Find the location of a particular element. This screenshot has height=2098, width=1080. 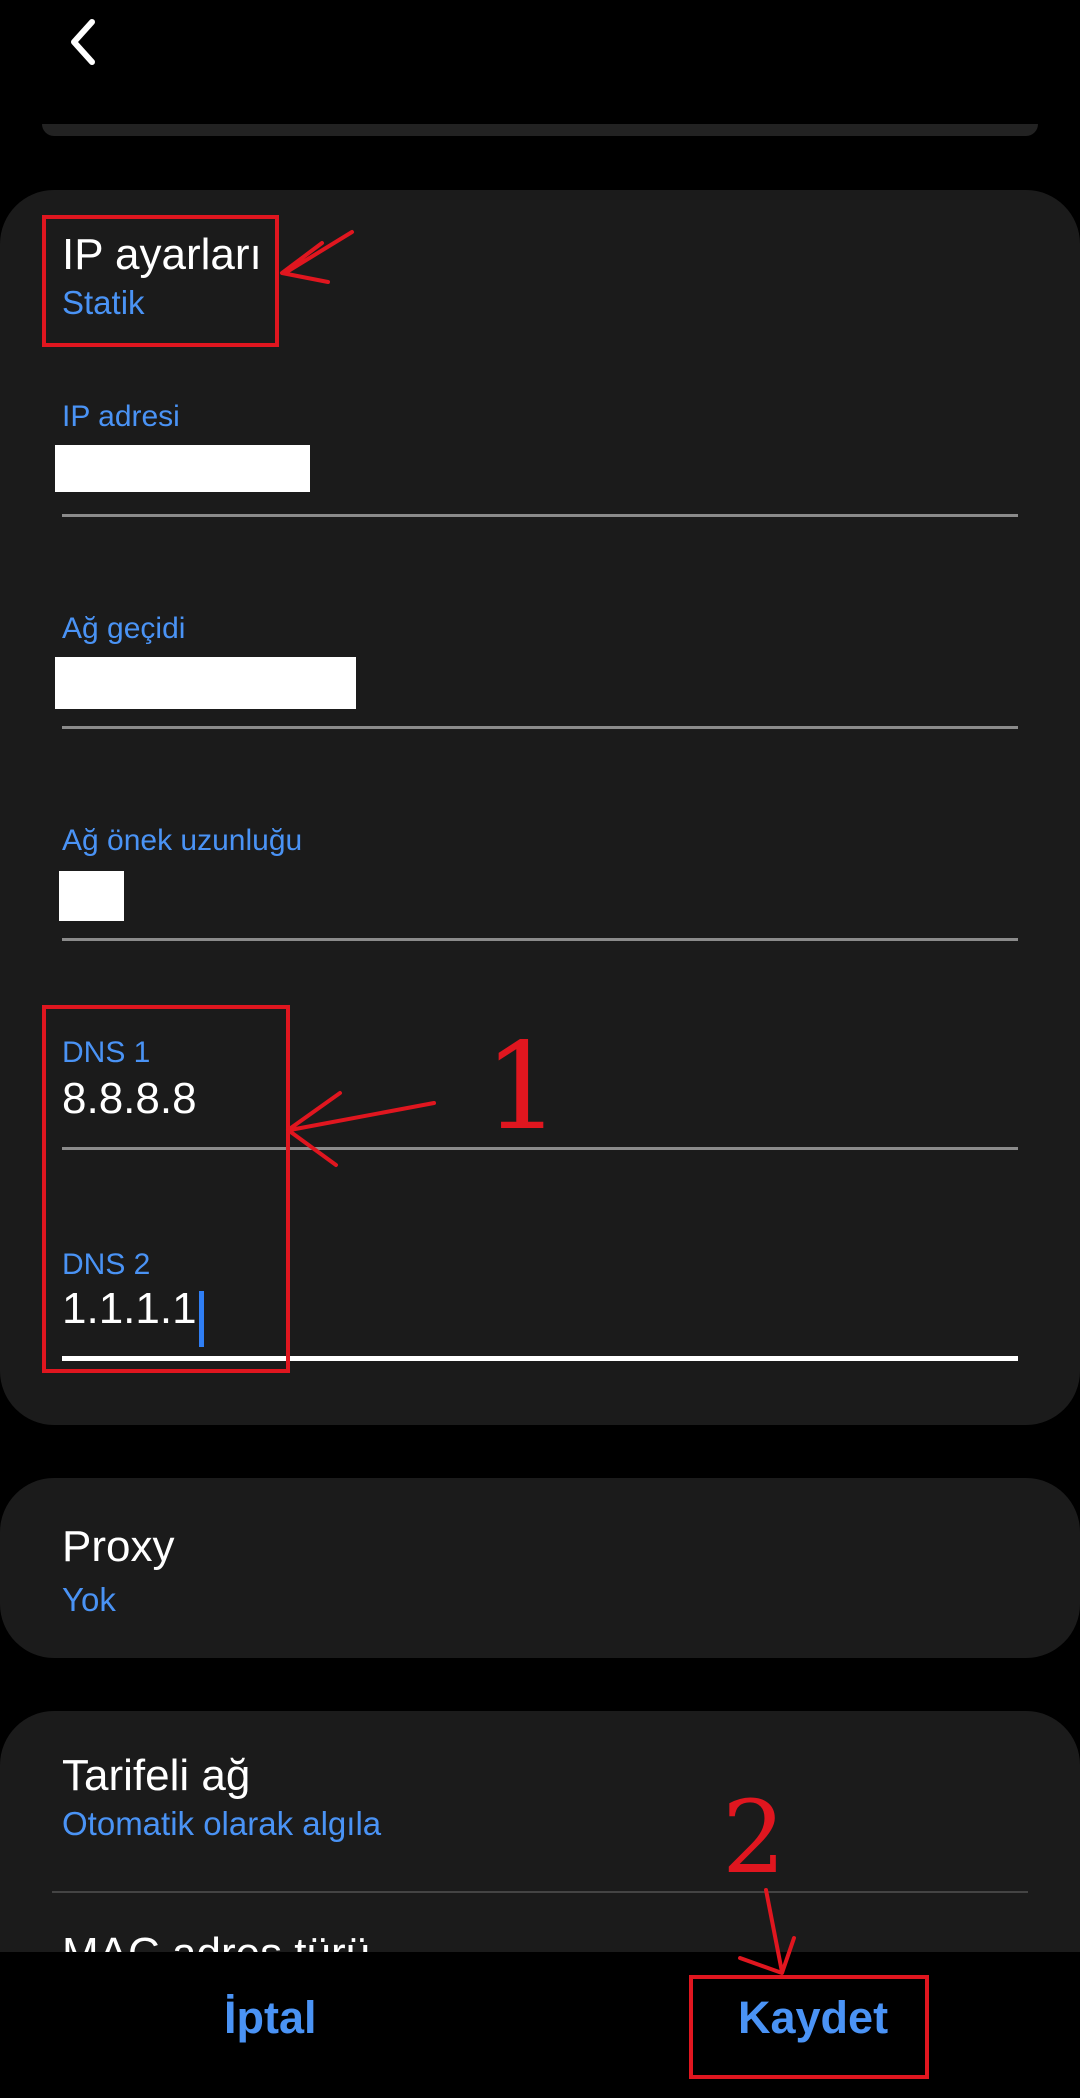

annotation-step-1: 1 is located at coordinates (522, 1087).